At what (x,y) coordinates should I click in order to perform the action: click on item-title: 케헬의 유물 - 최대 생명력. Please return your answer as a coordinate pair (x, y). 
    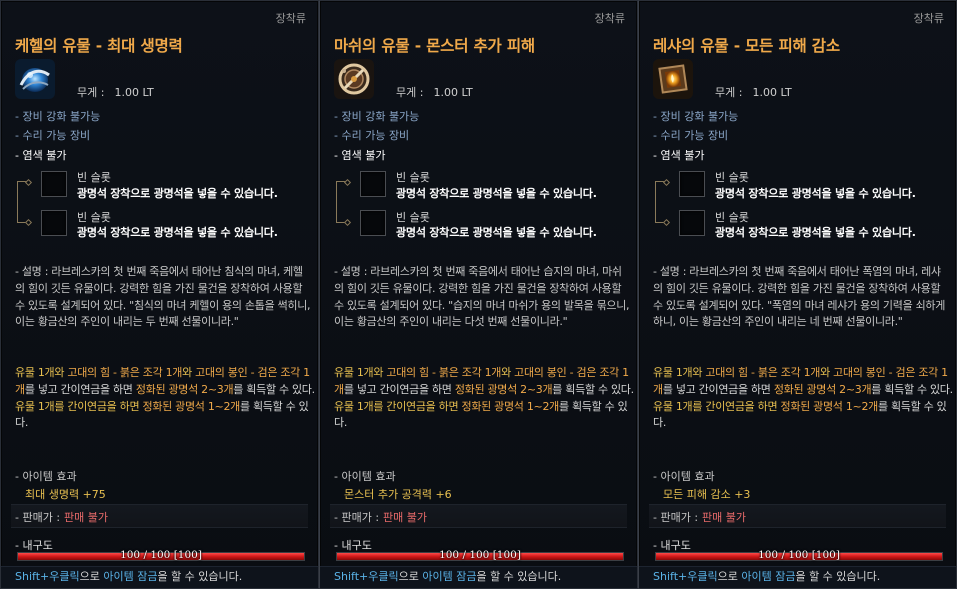
    Looking at the image, I should click on (99, 46).